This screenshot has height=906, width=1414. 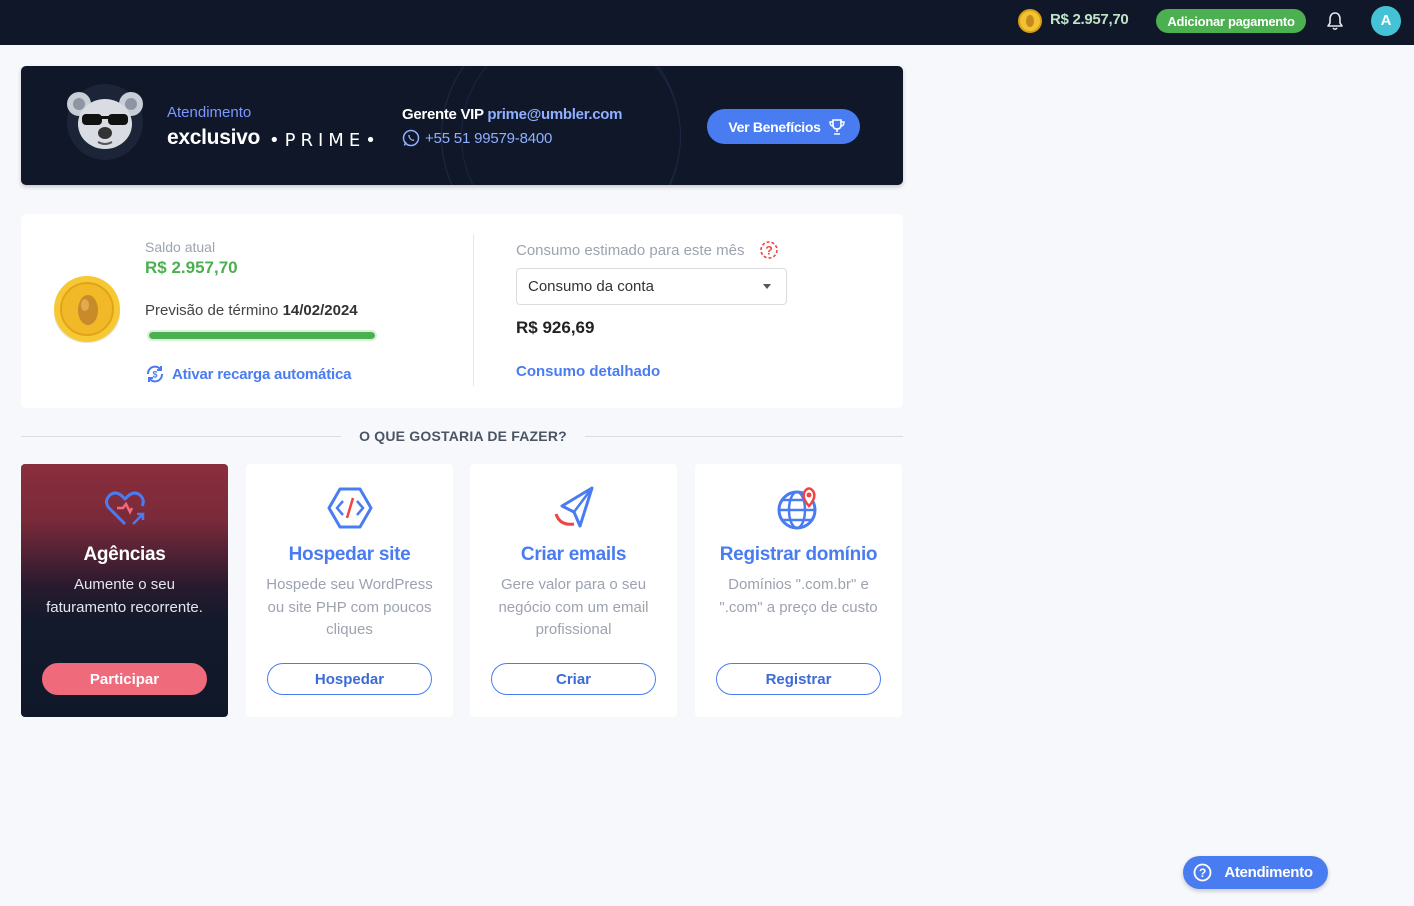 What do you see at coordinates (488, 138) in the screenshot?
I see `phone-link: +55 51 99579-8400` at bounding box center [488, 138].